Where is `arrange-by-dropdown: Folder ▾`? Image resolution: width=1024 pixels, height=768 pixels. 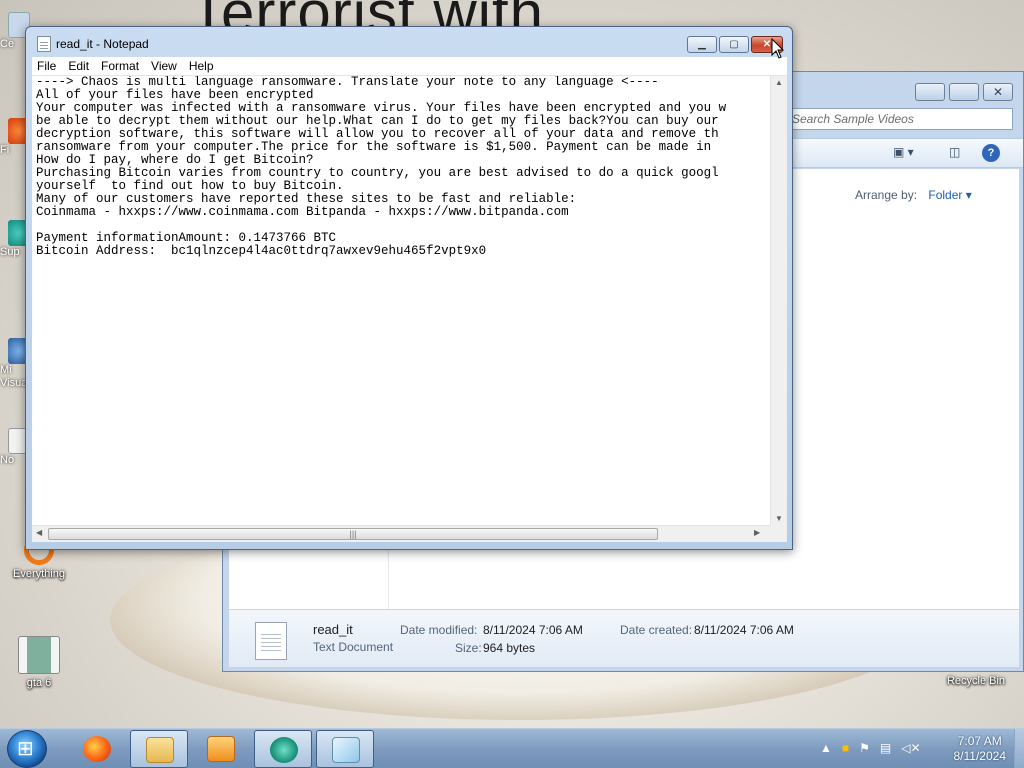 arrange-by-dropdown: Folder ▾ is located at coordinates (949, 195).